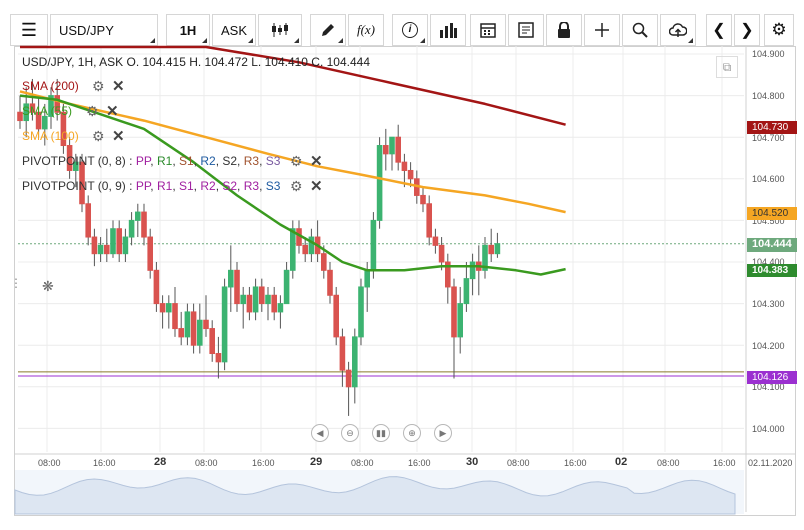 Image resolution: width=804 pixels, height=530 pixels. I want to click on x-tick-day: 30, so click(472, 462).